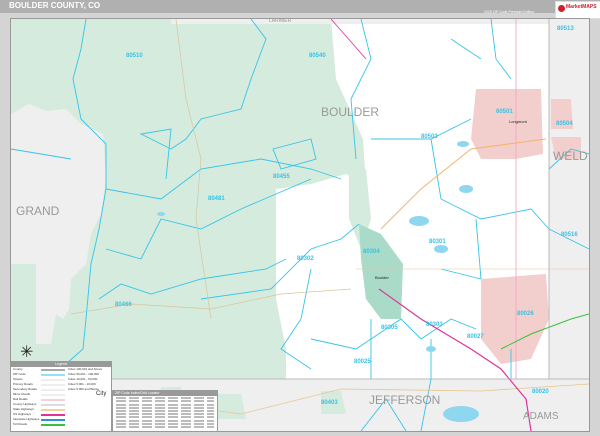  What do you see at coordinates (165, 411) in the screenshot?
I see `zip-code-index: ZIP Code Index/Grid Locator` at bounding box center [165, 411].